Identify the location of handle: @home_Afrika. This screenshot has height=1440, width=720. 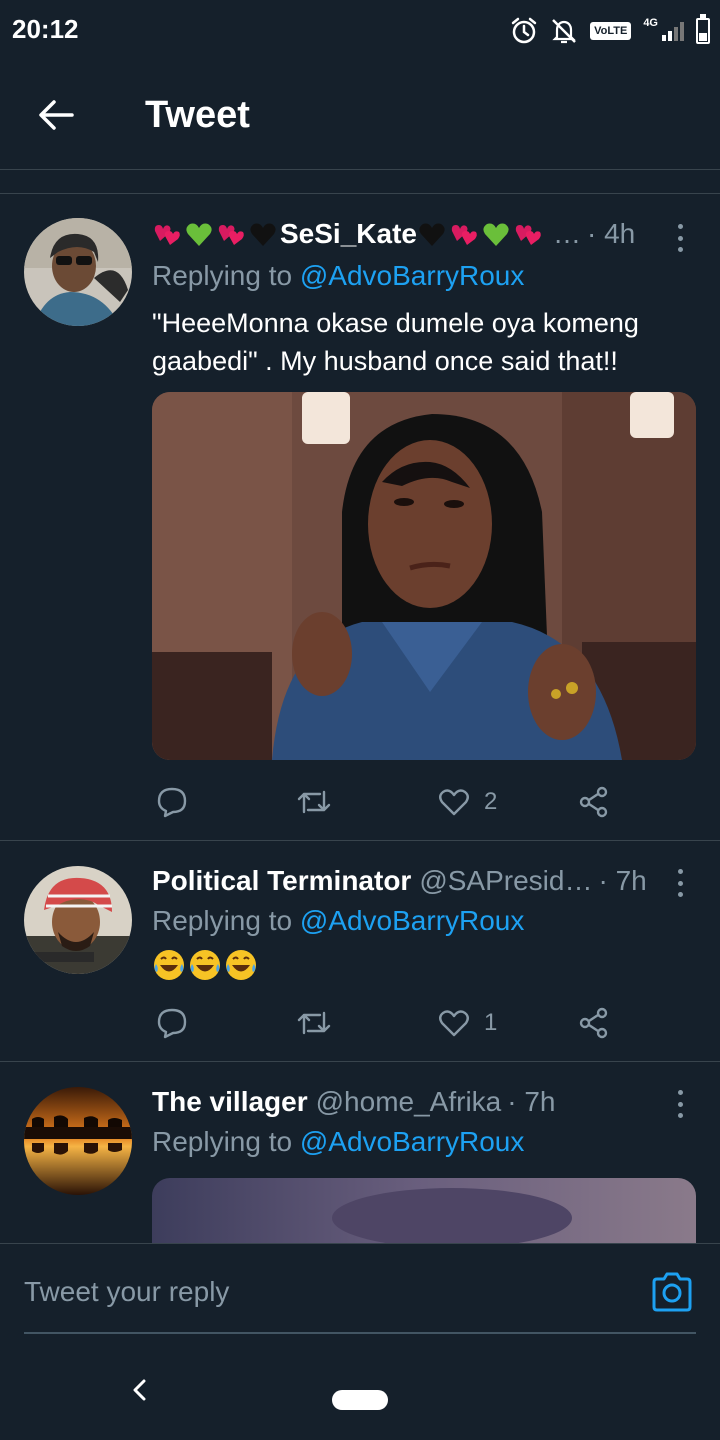
(408, 1101).